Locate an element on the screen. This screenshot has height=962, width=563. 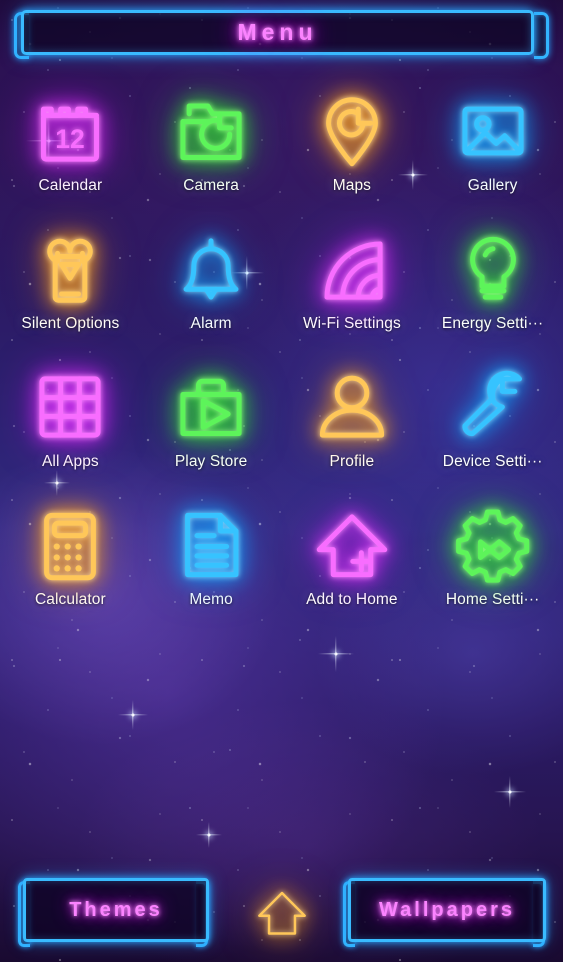
app-icon-device-setti: Device Setti··· is located at coordinates (492, 417).